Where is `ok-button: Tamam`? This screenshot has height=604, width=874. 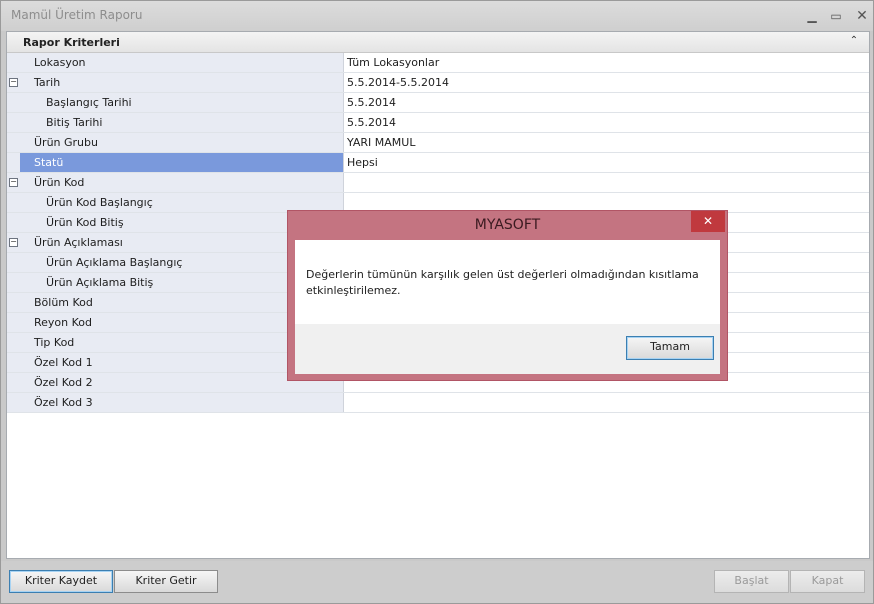 ok-button: Tamam is located at coordinates (670, 348).